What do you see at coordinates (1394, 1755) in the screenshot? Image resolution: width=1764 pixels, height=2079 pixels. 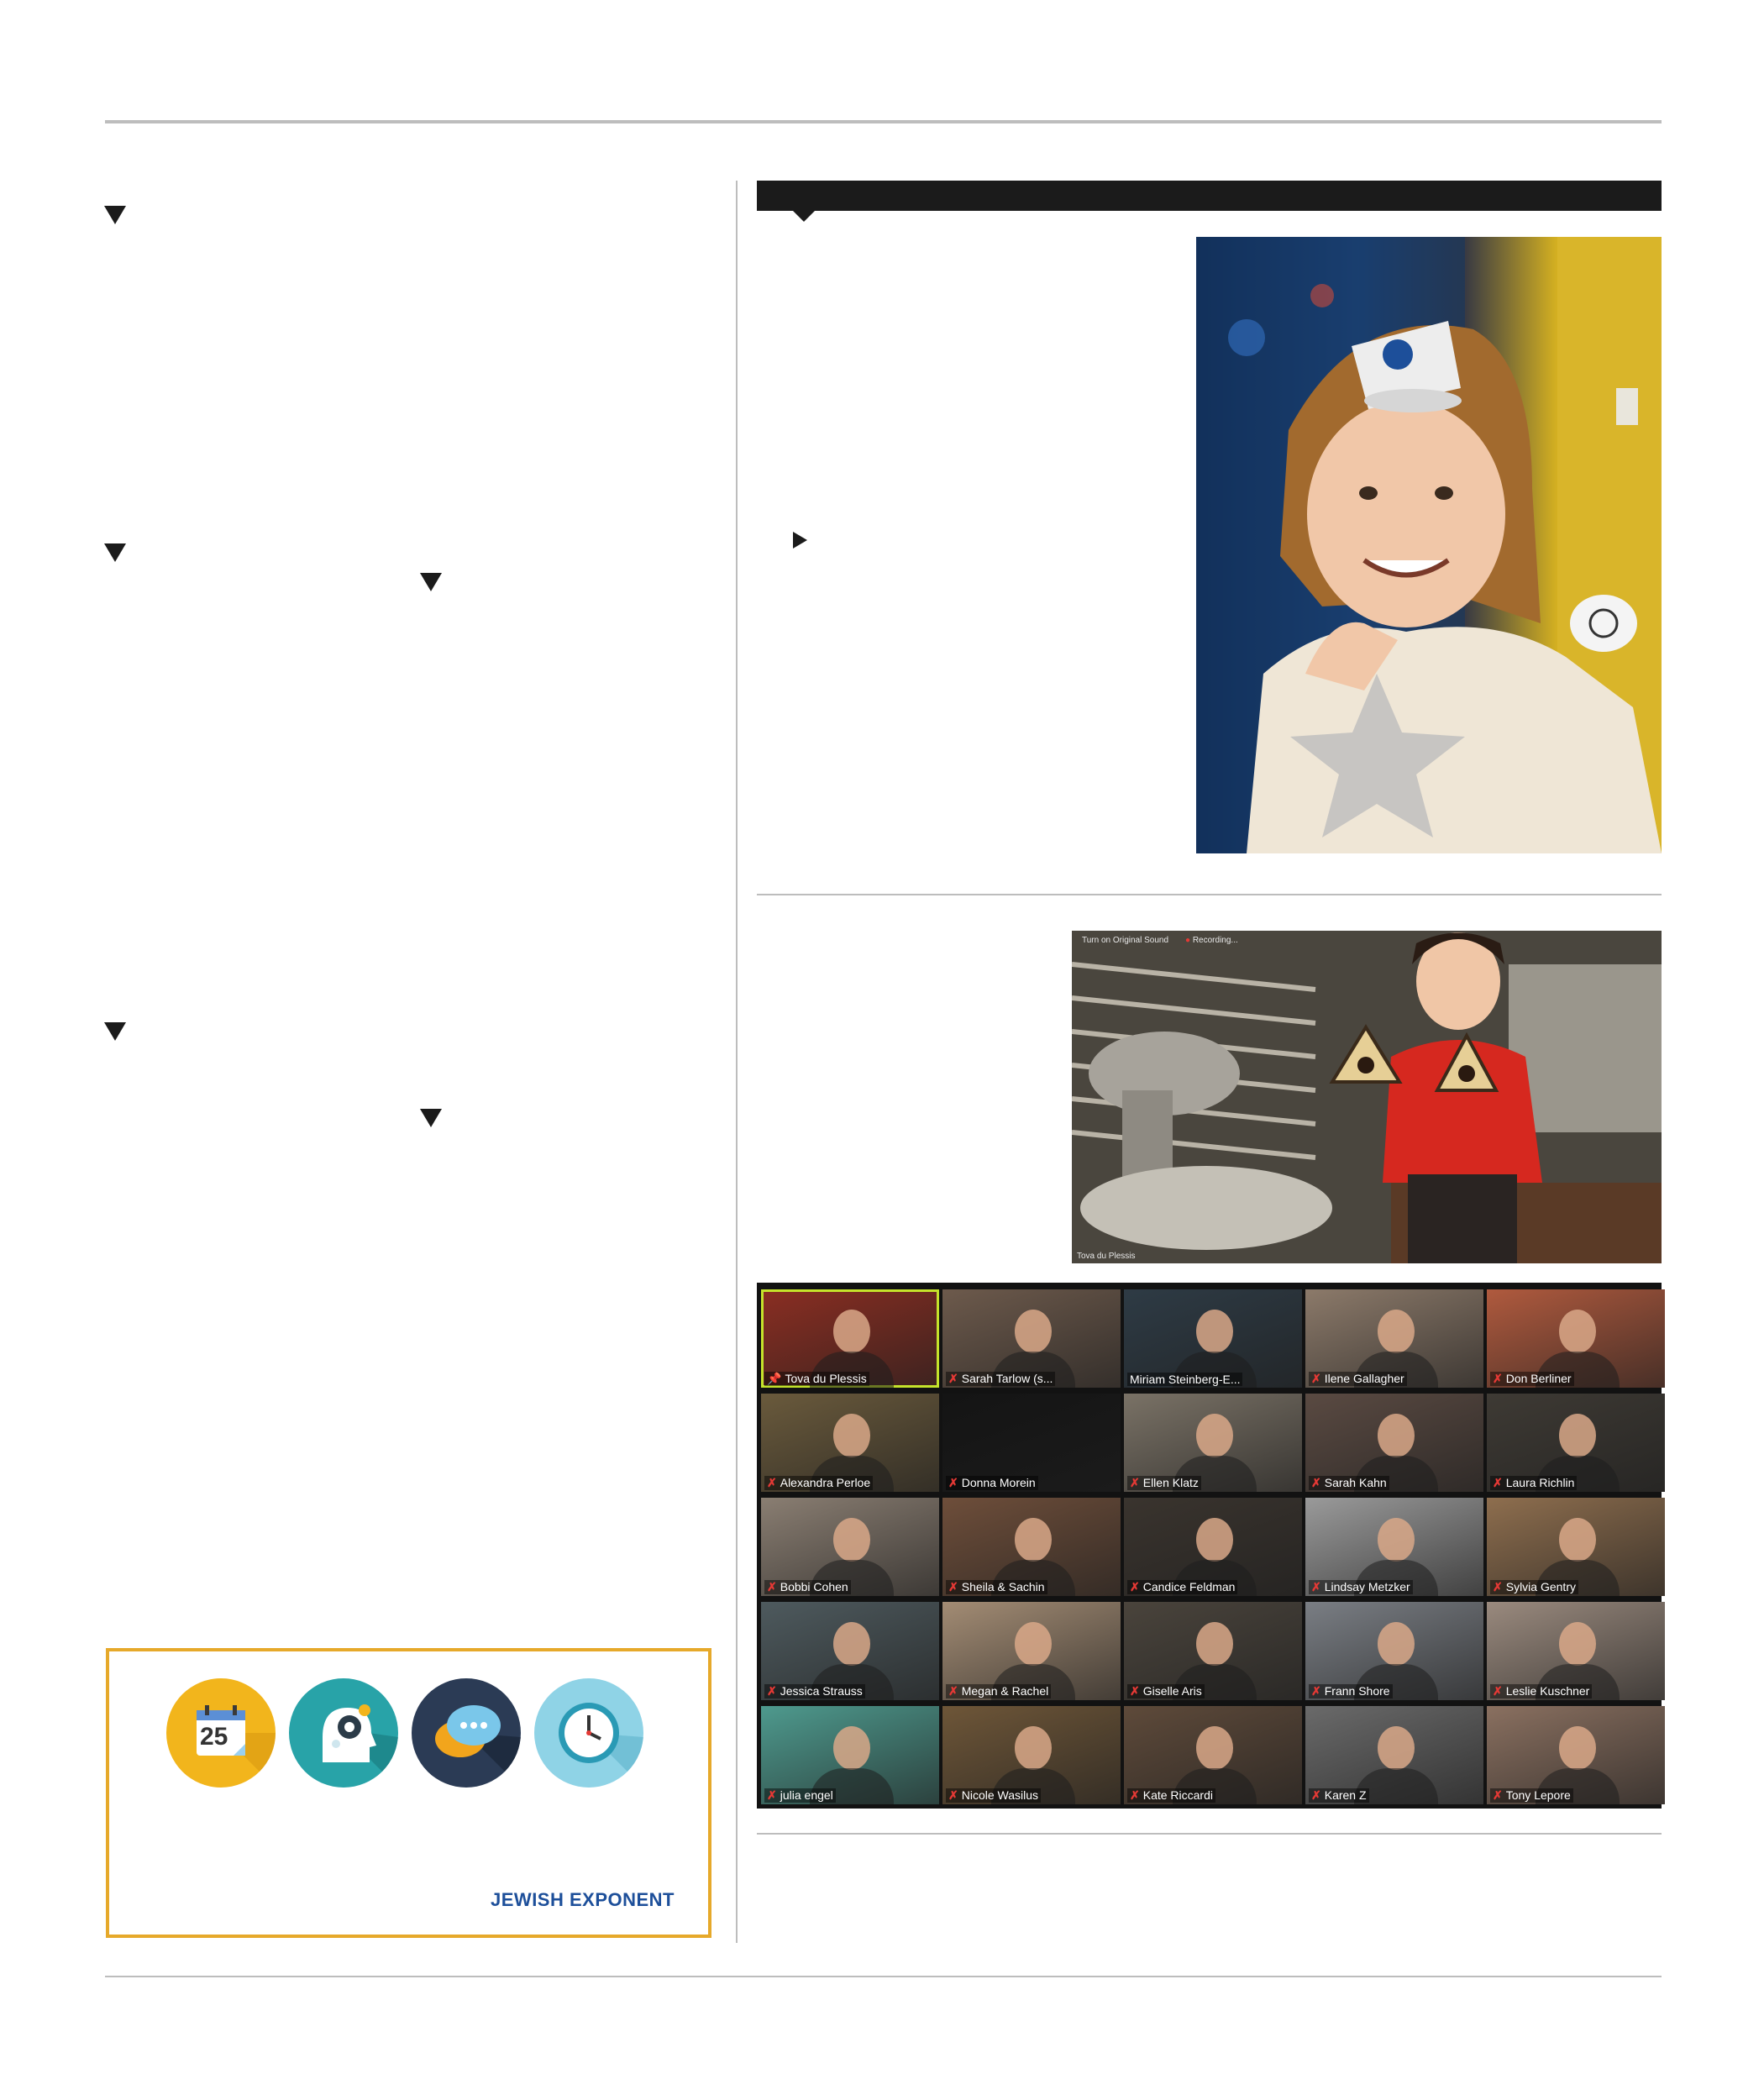 I see `participant-tile: ✗ Karen Z` at bounding box center [1394, 1755].